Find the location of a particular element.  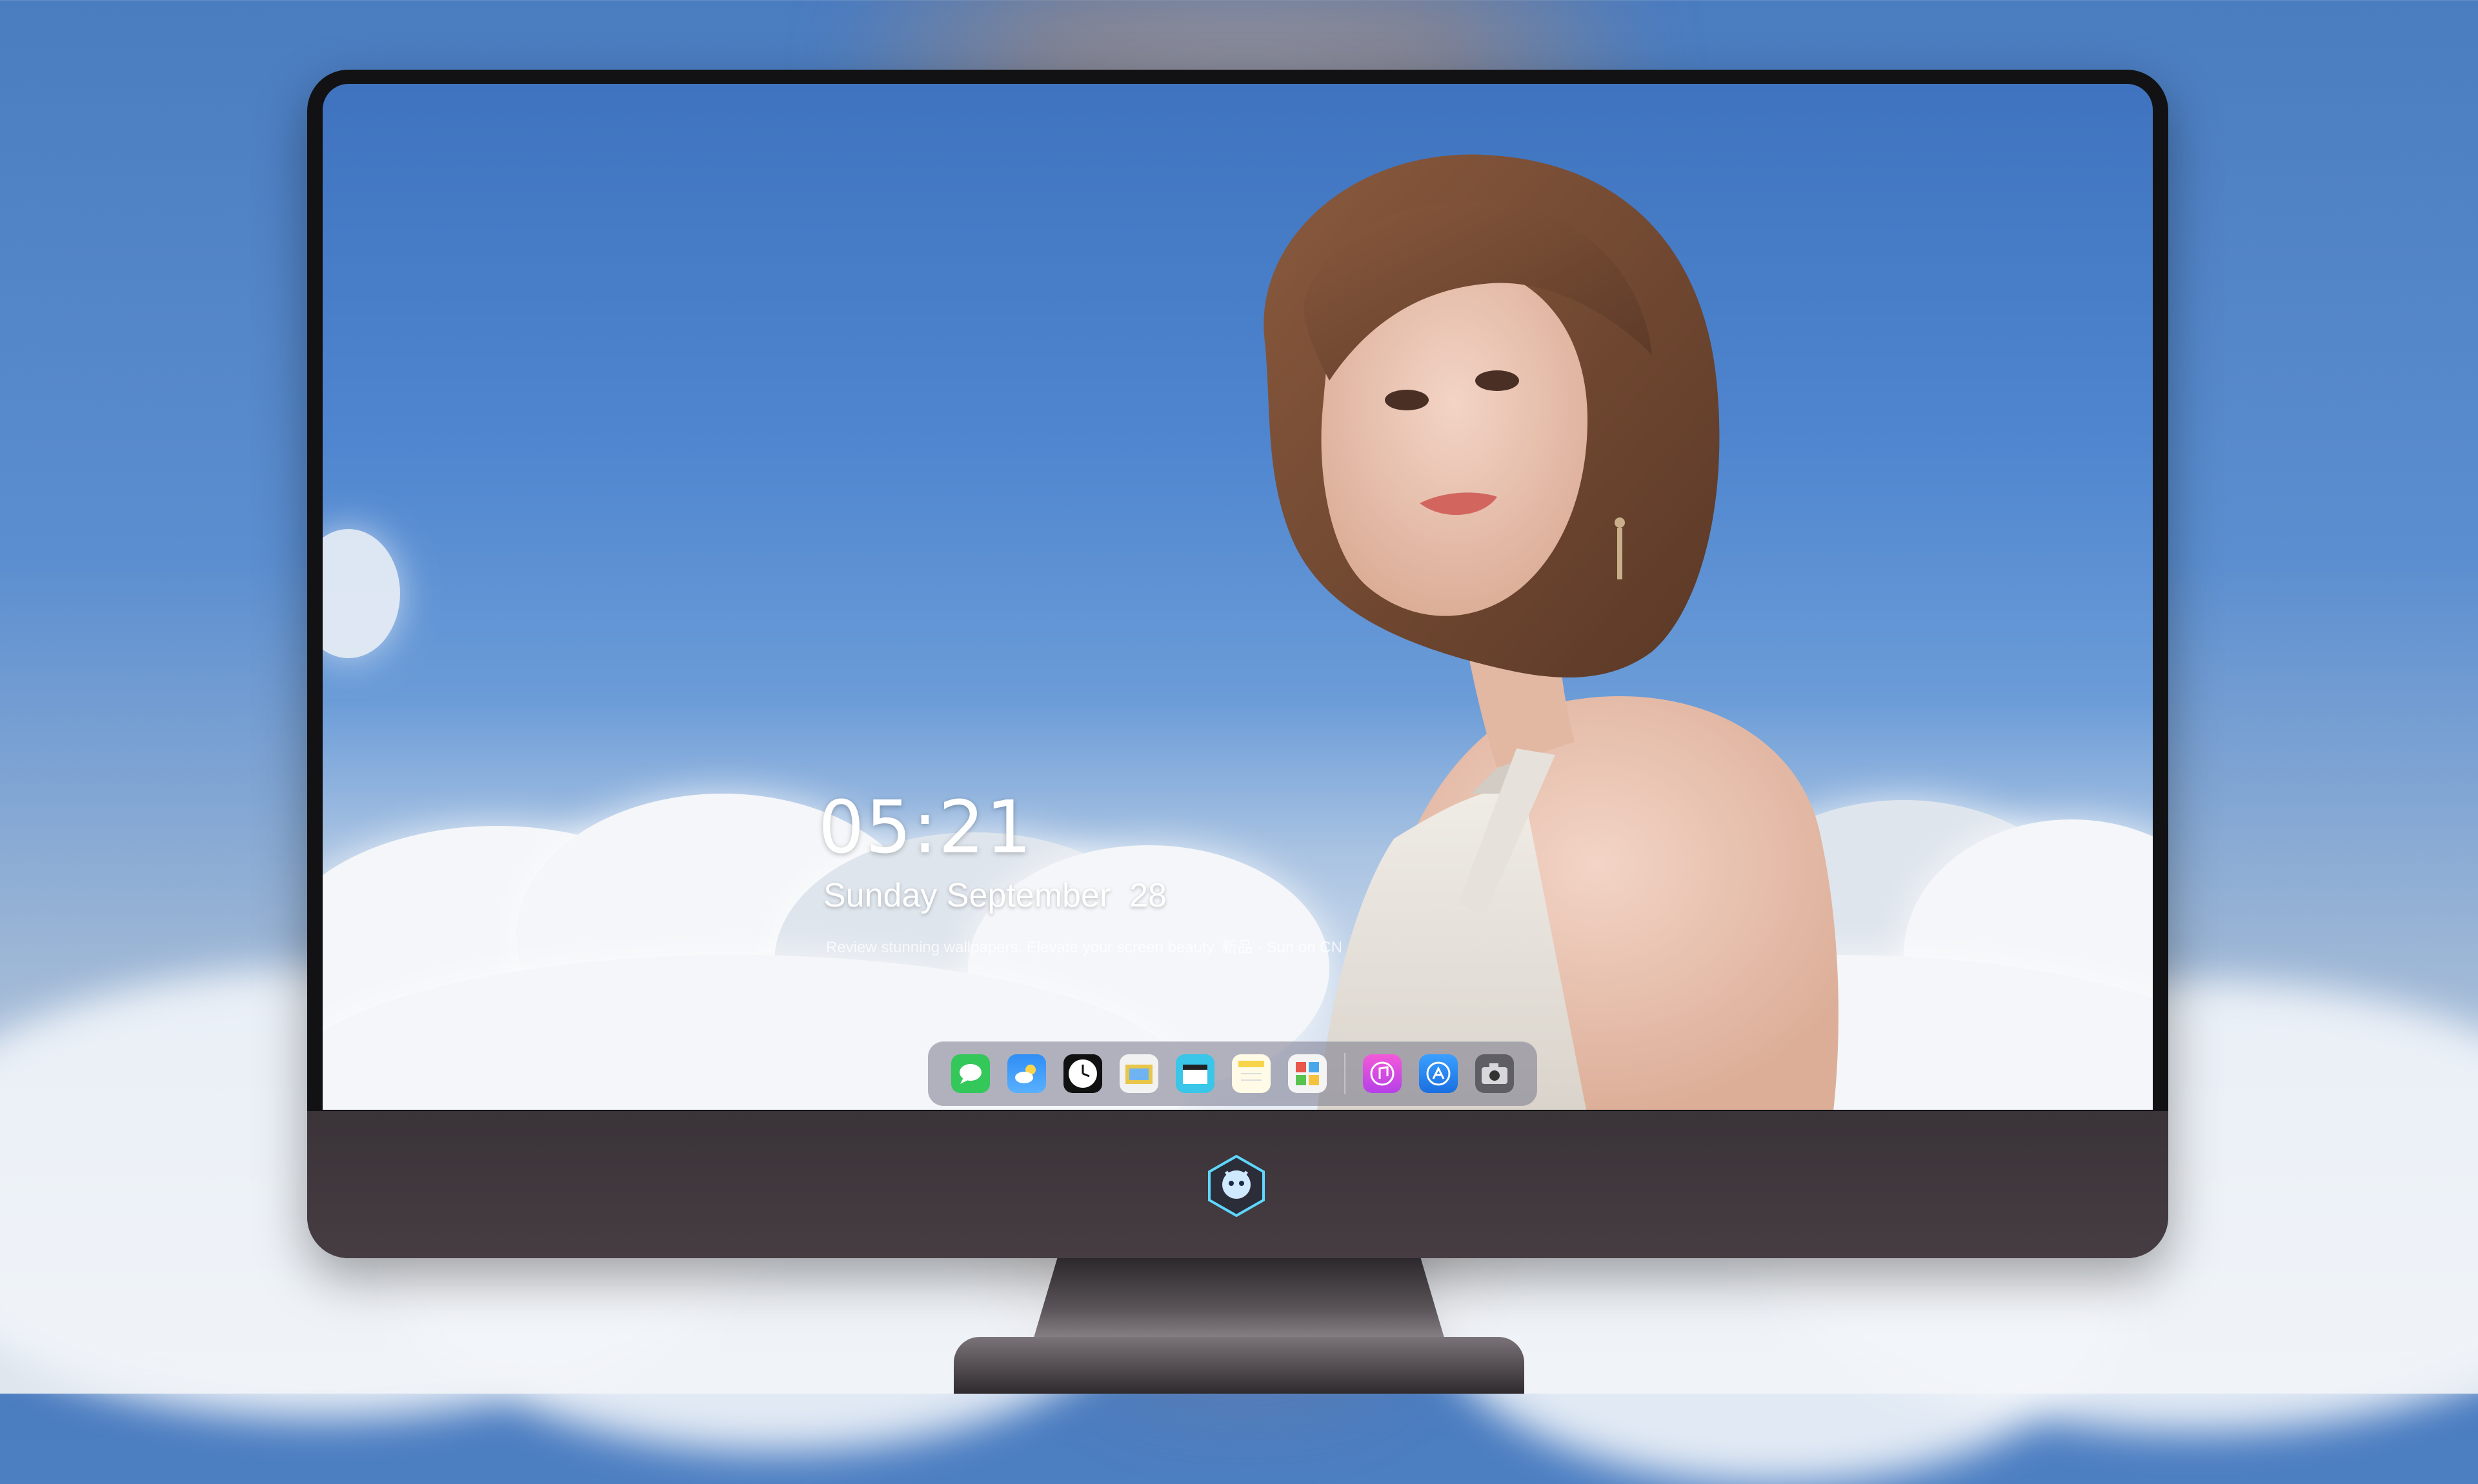

app-dock is located at coordinates (1232, 1073).